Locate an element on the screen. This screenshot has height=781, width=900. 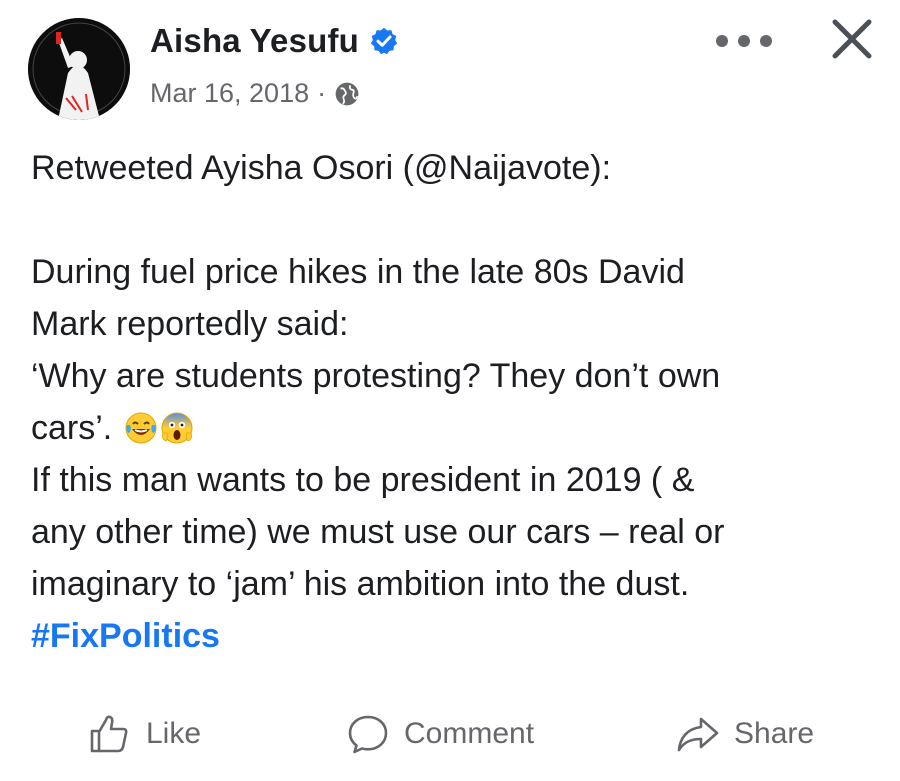
share-button: Share is located at coordinates (745, 734).